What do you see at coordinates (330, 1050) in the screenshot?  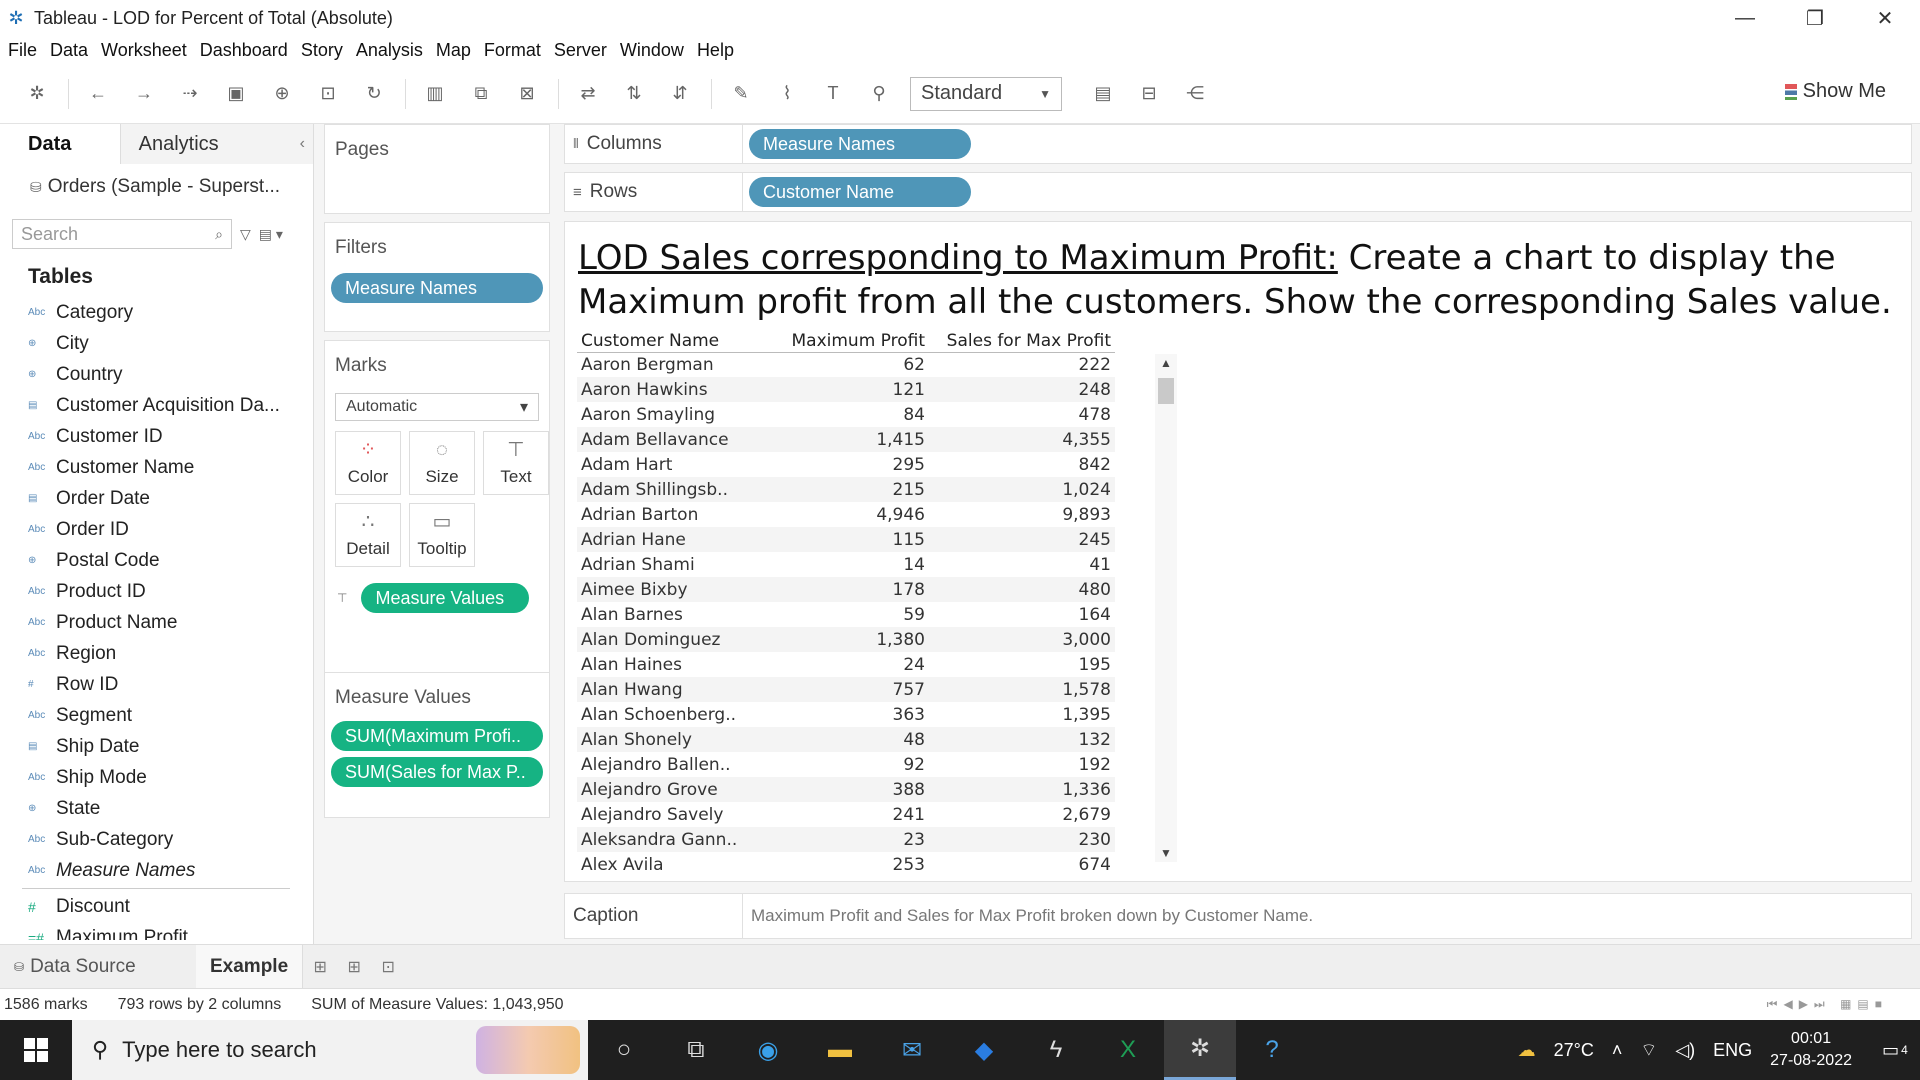 I see `taskbar-search: ⚲ Type here to search` at bounding box center [330, 1050].